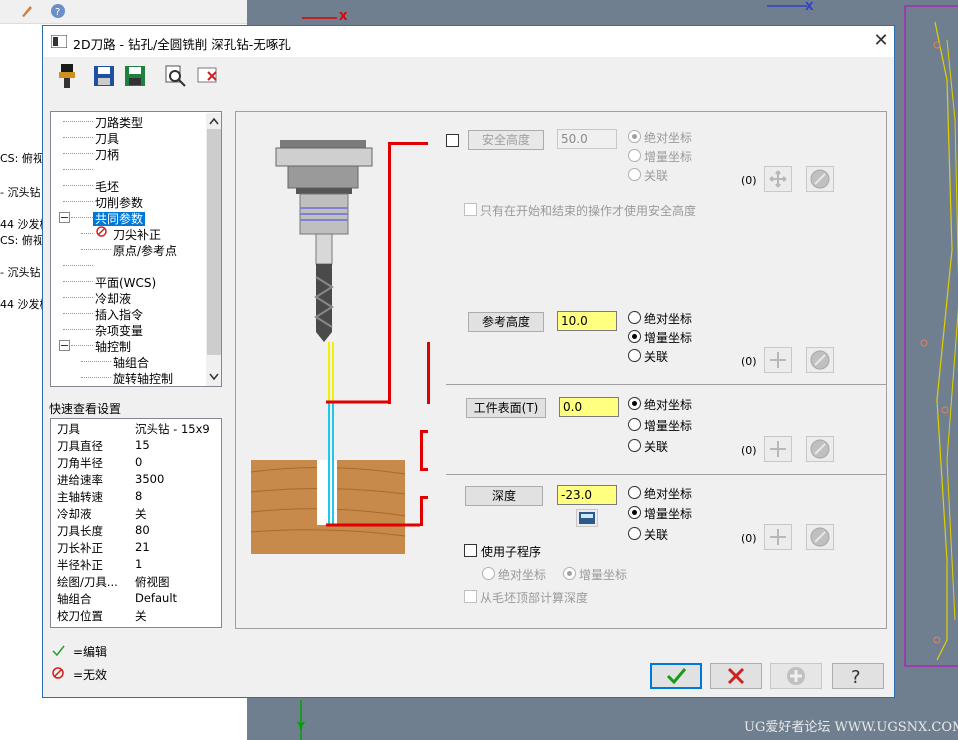 This screenshot has height=740, width=958. What do you see at coordinates (119, 314) in the screenshot?
I see `tree-item-insert-code: 插入指令` at bounding box center [119, 314].